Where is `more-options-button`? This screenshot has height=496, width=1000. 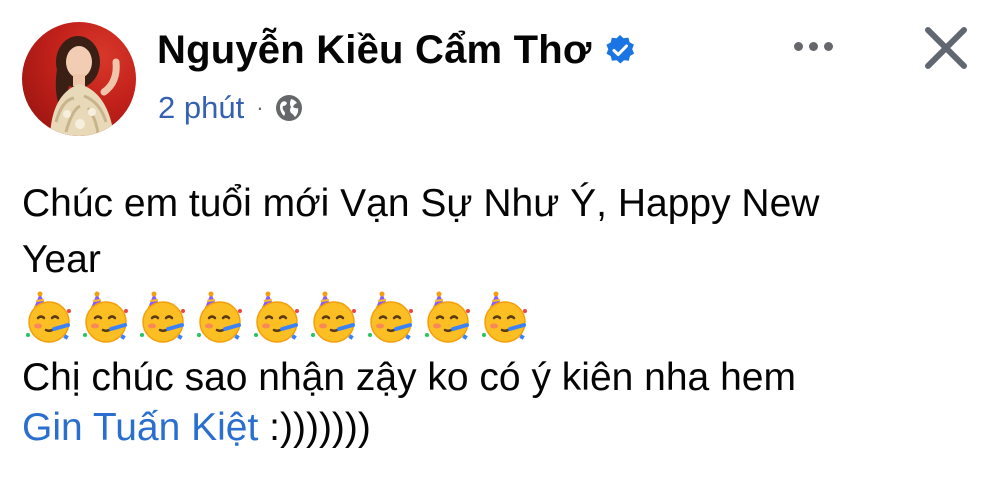 more-options-button is located at coordinates (813, 46).